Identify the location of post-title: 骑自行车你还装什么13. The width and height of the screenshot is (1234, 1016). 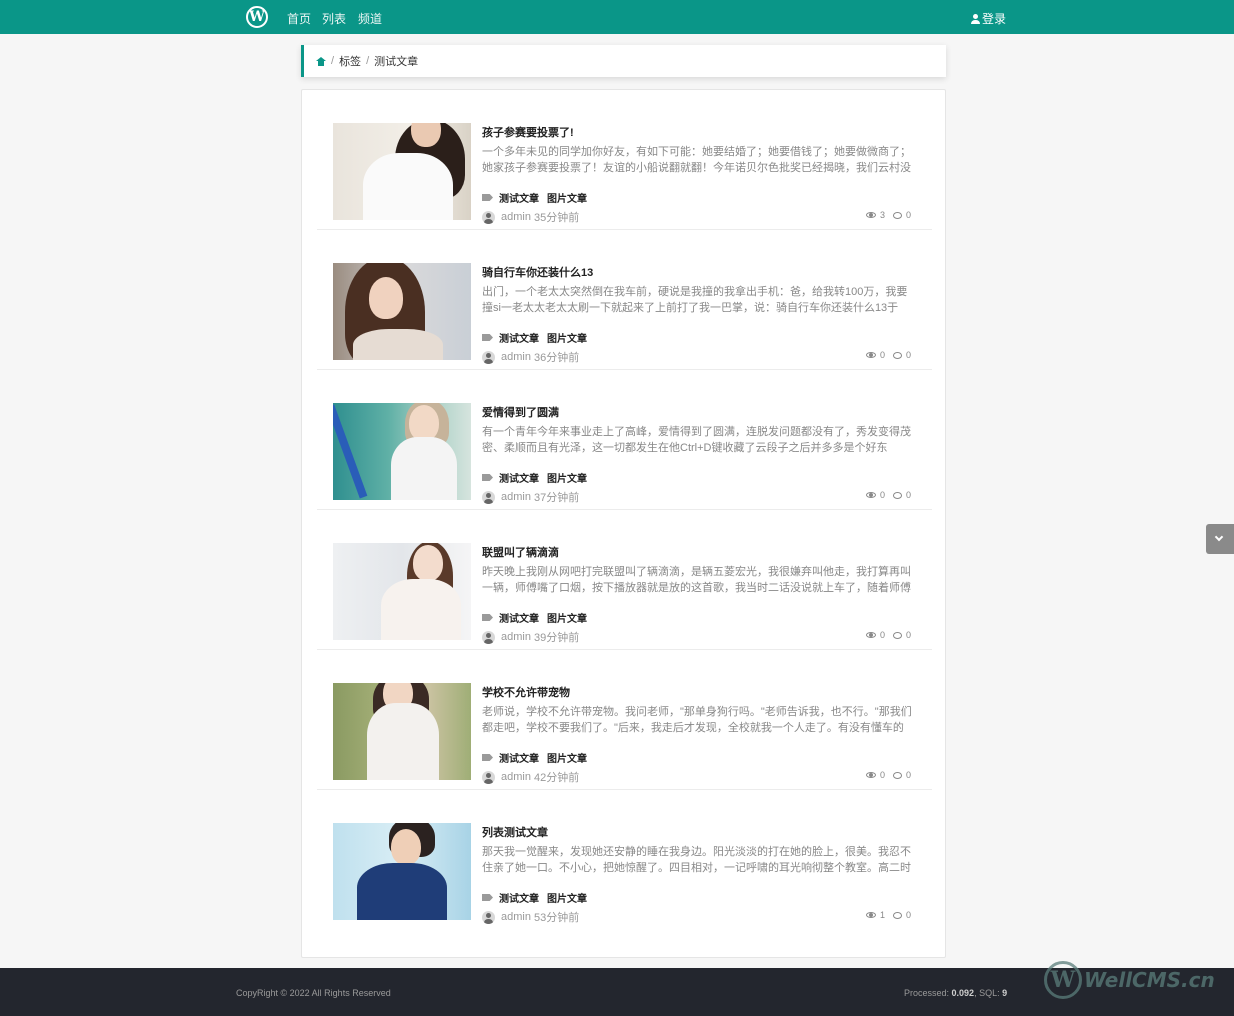
(537, 272).